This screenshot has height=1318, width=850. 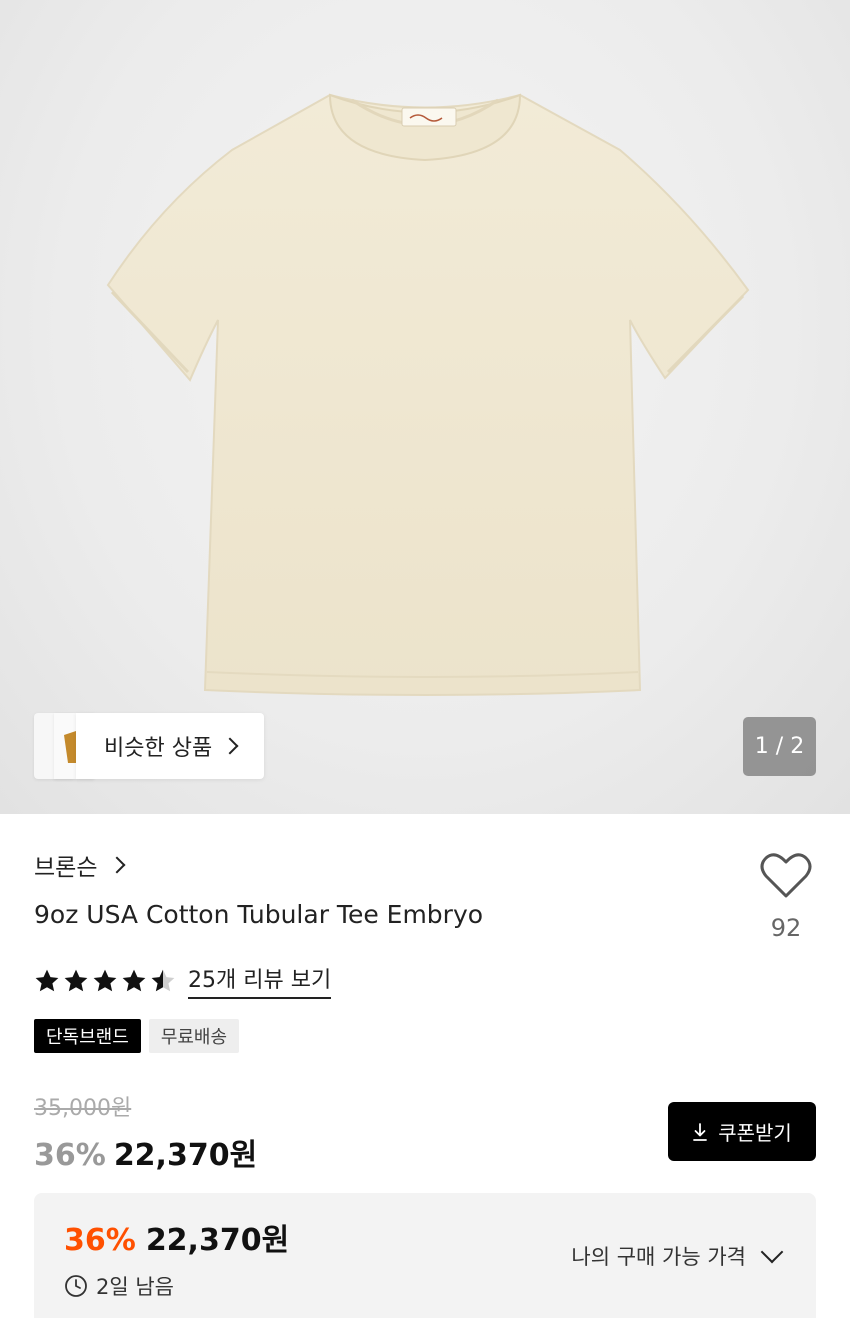 I want to click on my-price: 22,370원, so click(x=217, y=1240).